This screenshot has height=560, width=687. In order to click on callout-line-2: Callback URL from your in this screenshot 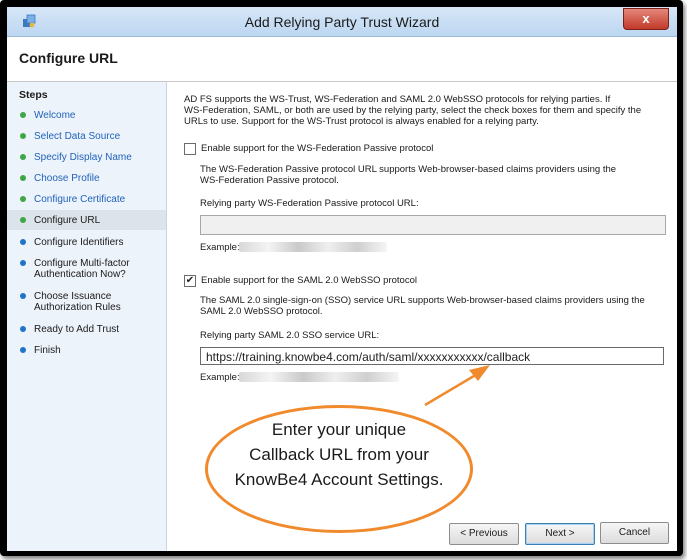, I will do `click(339, 454)`.